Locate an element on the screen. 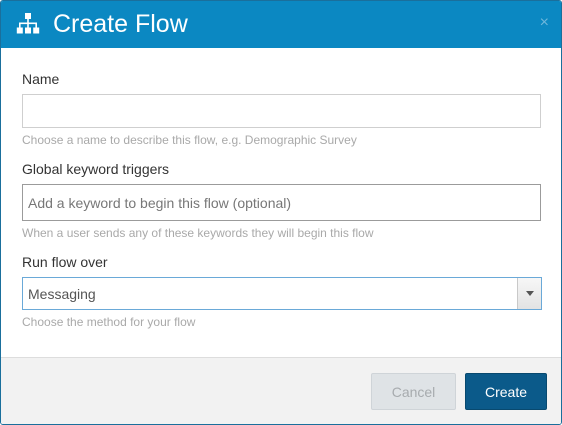 The width and height of the screenshot is (562, 425). run-over-selected: Messaging is located at coordinates (62, 294).